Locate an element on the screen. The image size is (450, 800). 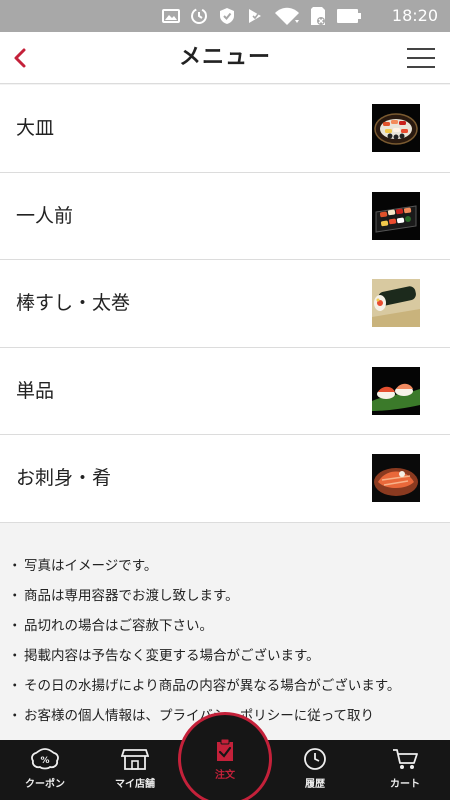
clock-icon is located at coordinates (315, 759).